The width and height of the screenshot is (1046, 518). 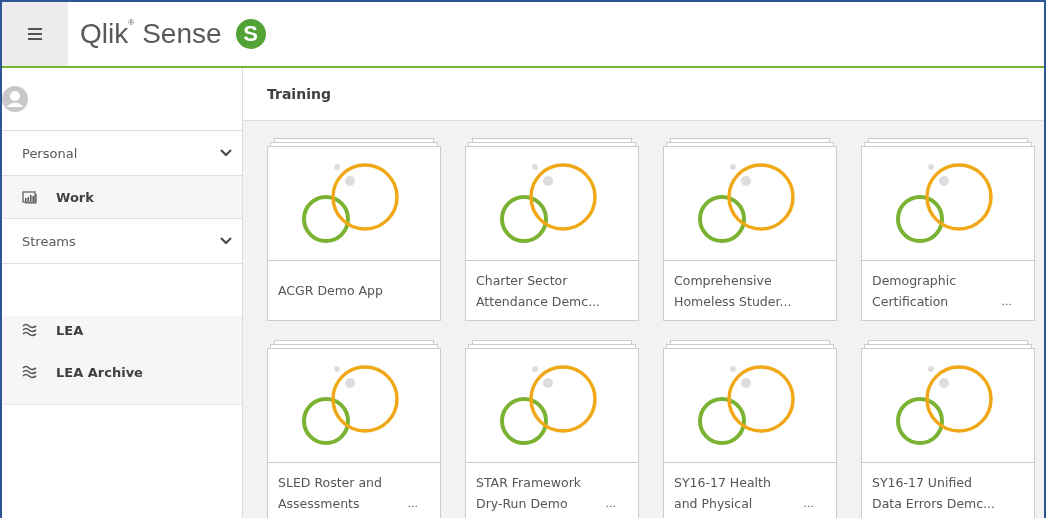 I want to click on menu-button, so click(x=35, y=34).